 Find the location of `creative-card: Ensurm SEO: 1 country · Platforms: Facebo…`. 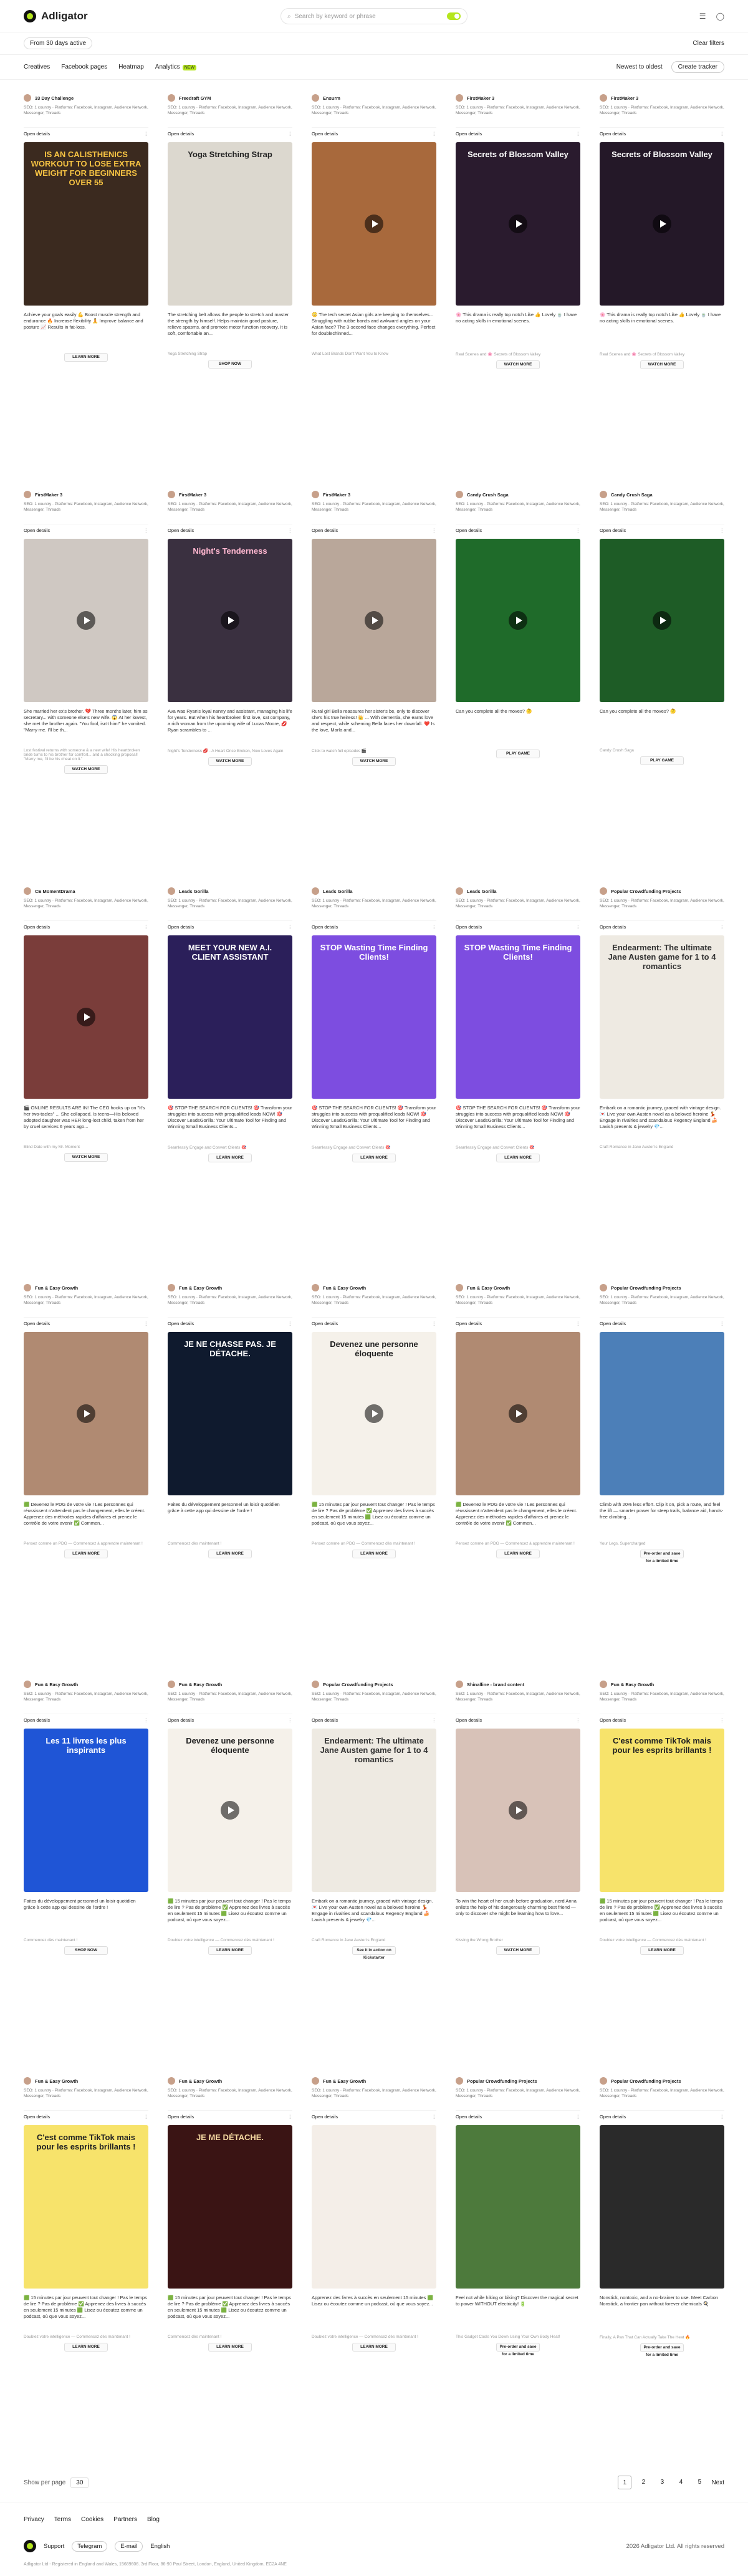

creative-card: Ensurm SEO: 1 country · Platforms: Facebo… is located at coordinates (374, 281).